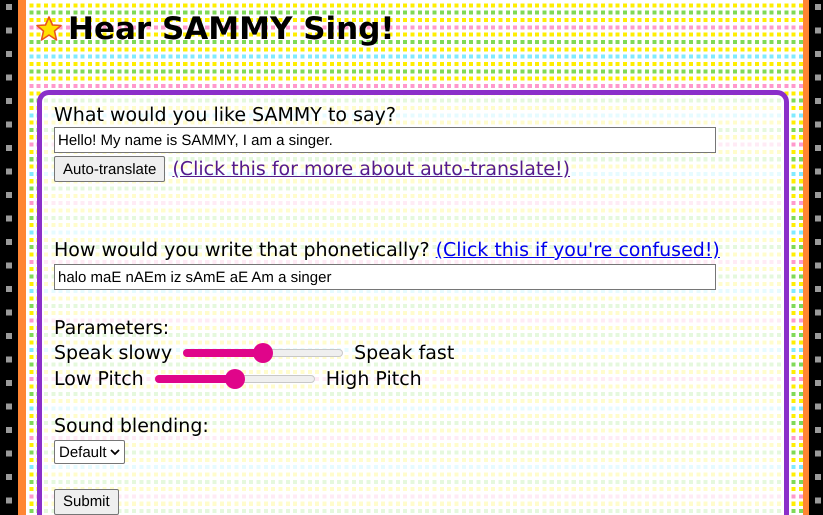 The width and height of the screenshot is (823, 515). I want to click on say-label: What would you like SAMMY to say?, so click(225, 115).